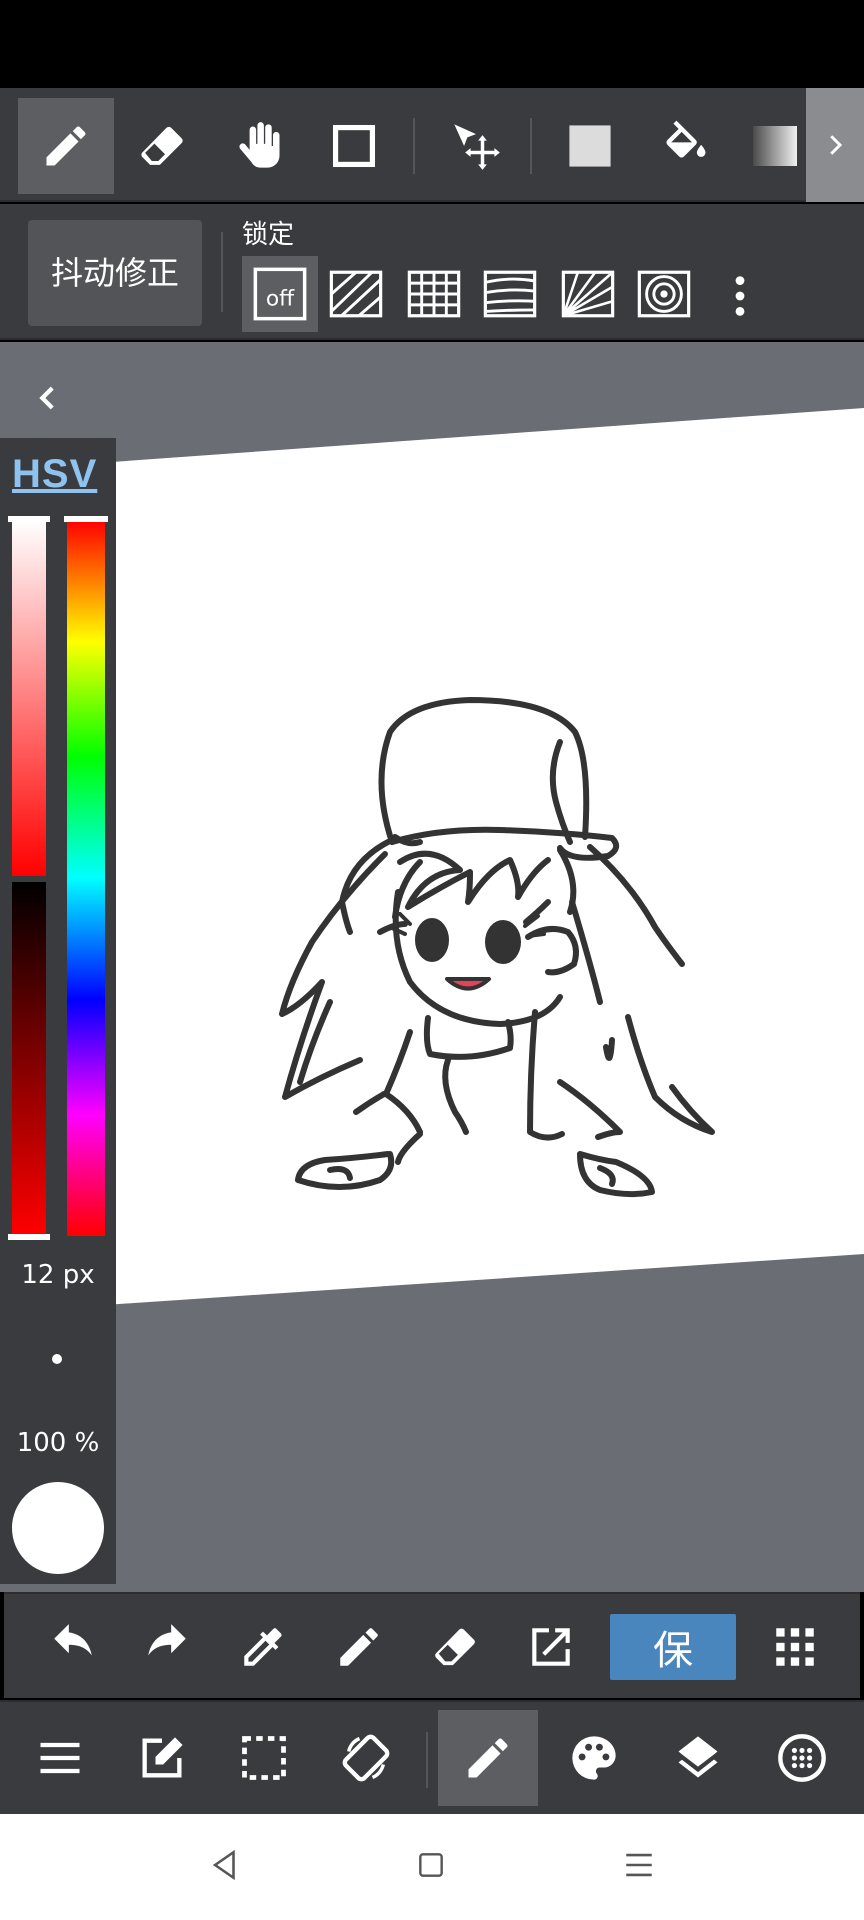 Image resolution: width=864 pixels, height=1920 pixels. I want to click on redo-button, so click(167, 1647).